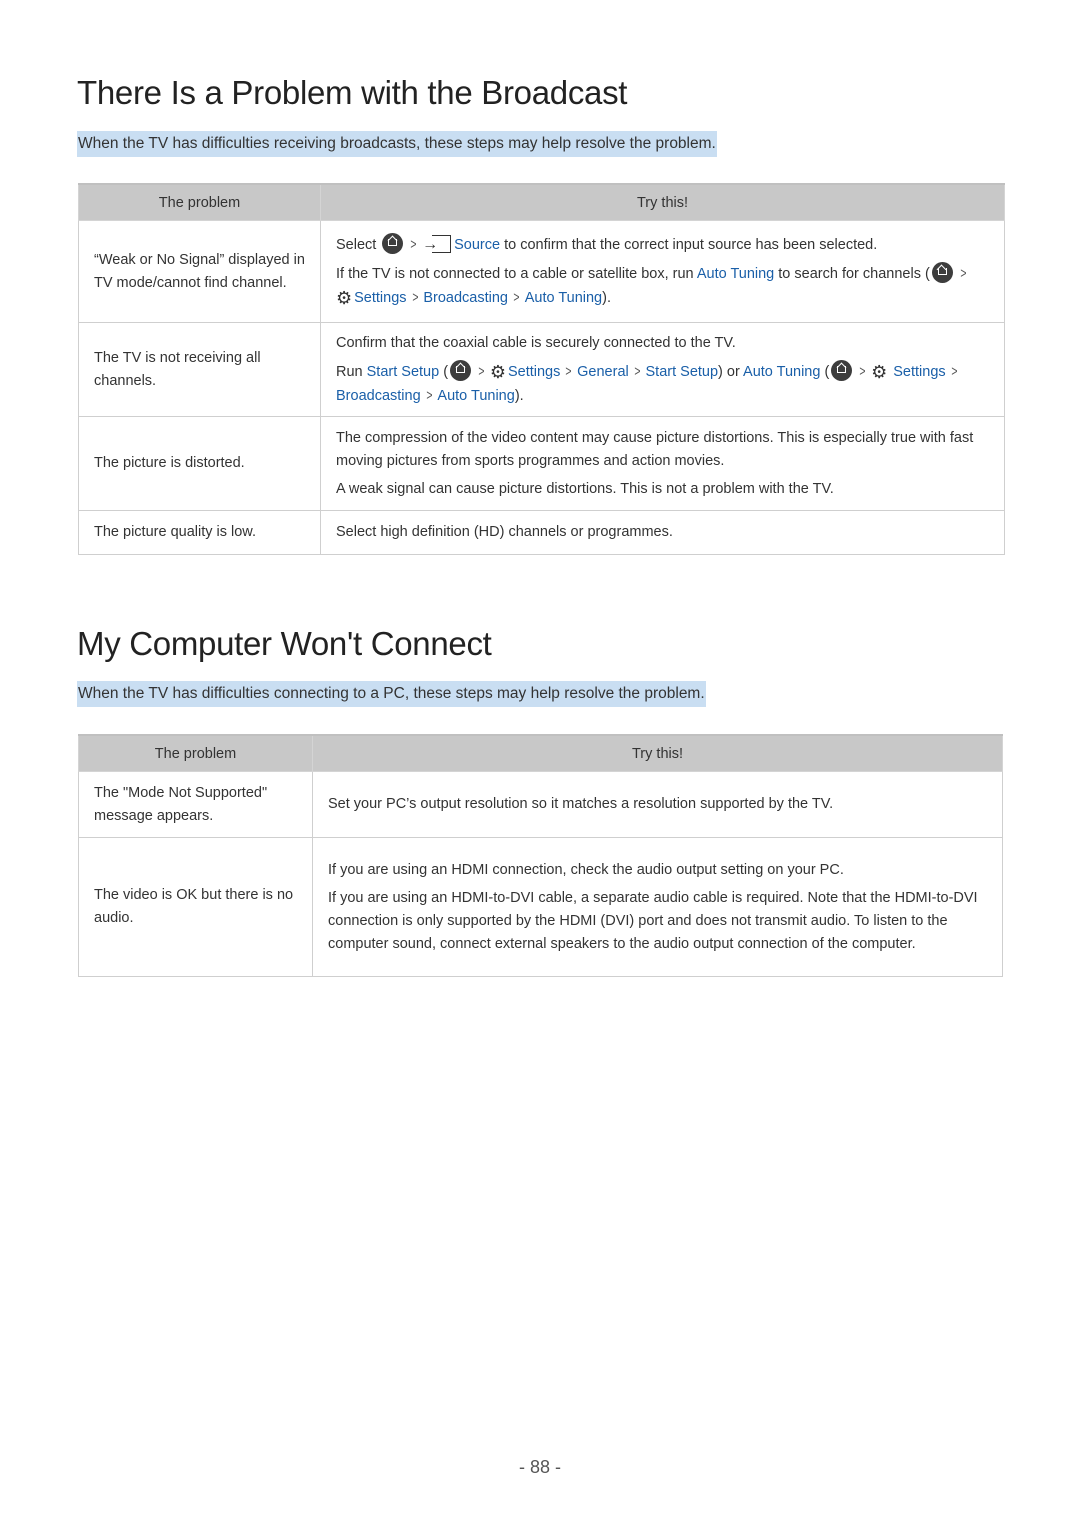  Describe the element at coordinates (603, 371) in the screenshot. I see `general-link: General` at that location.